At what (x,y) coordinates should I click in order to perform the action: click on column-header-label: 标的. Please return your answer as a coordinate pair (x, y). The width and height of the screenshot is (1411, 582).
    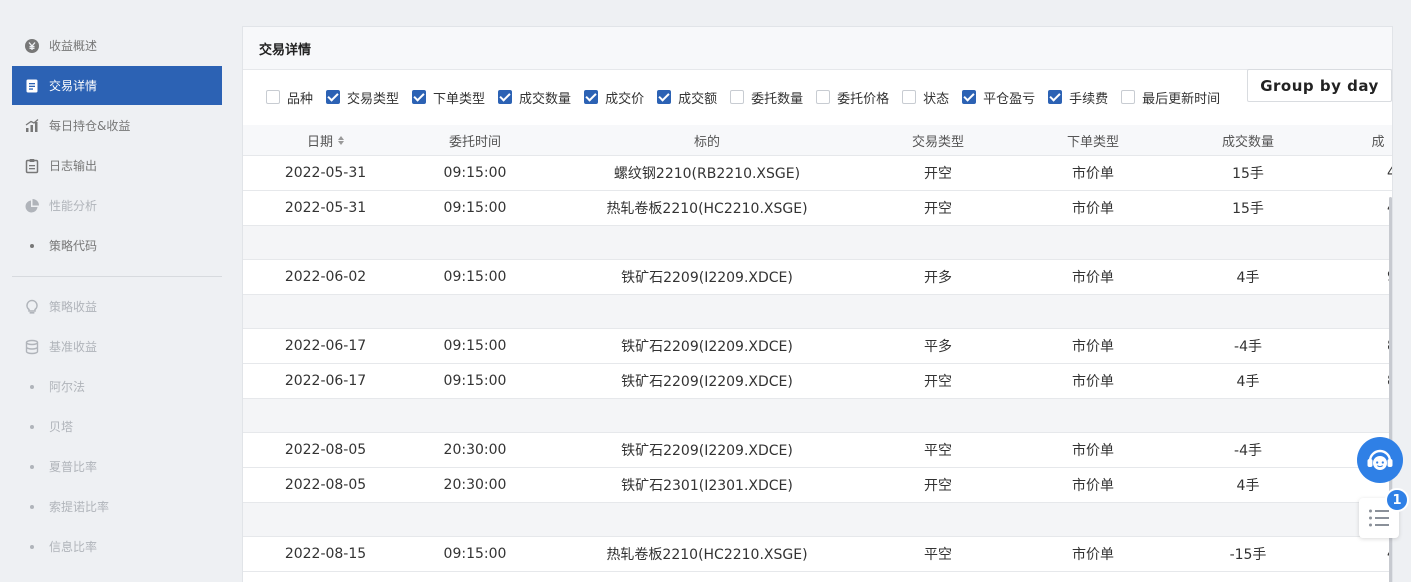
    Looking at the image, I should click on (706, 142).